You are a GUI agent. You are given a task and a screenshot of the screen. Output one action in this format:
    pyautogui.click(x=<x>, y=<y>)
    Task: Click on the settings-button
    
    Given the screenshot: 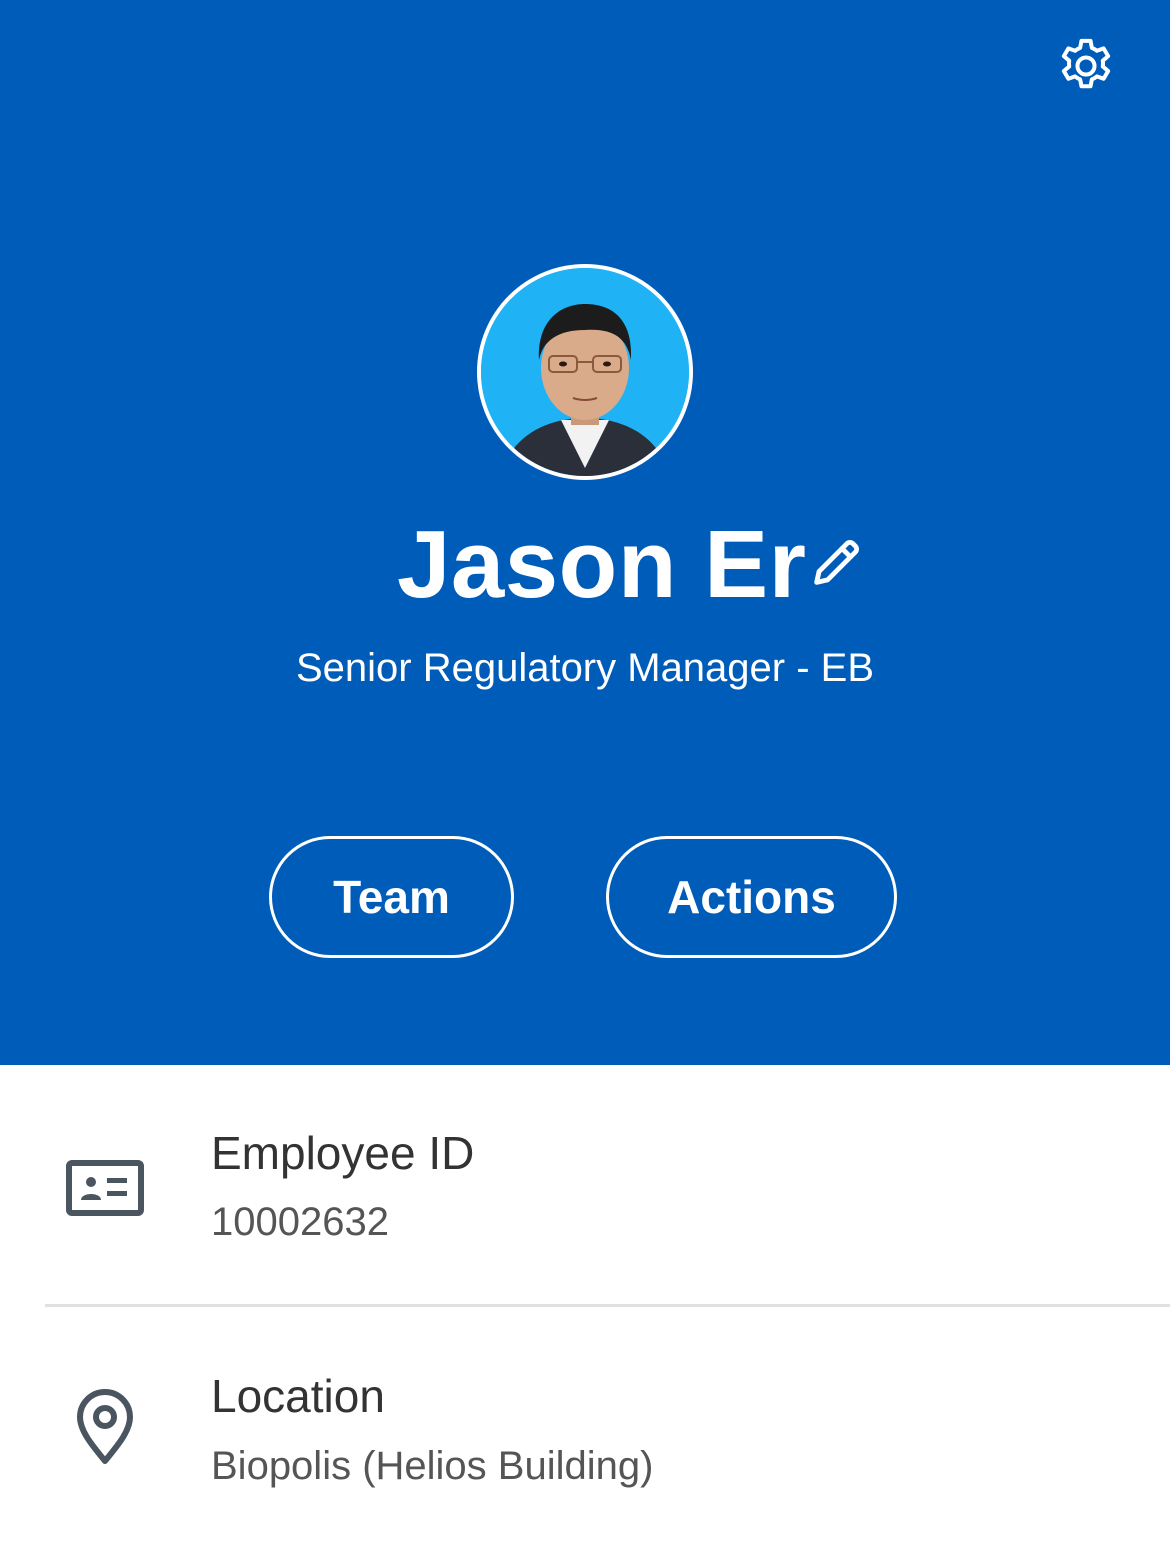 What is the action you would take?
    pyautogui.click(x=1086, y=66)
    